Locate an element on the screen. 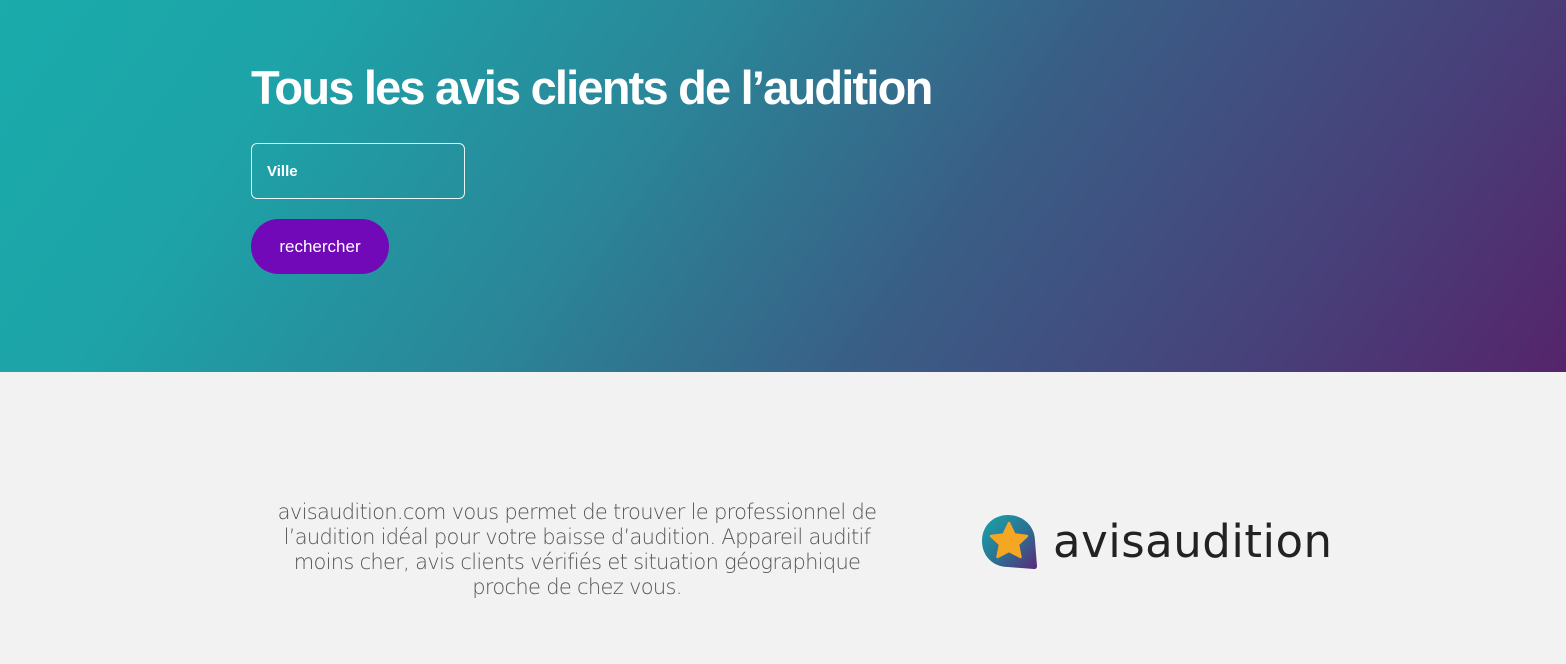 Image resolution: width=1566 pixels, height=664 pixels. search-button: rechercher is located at coordinates (320, 246).